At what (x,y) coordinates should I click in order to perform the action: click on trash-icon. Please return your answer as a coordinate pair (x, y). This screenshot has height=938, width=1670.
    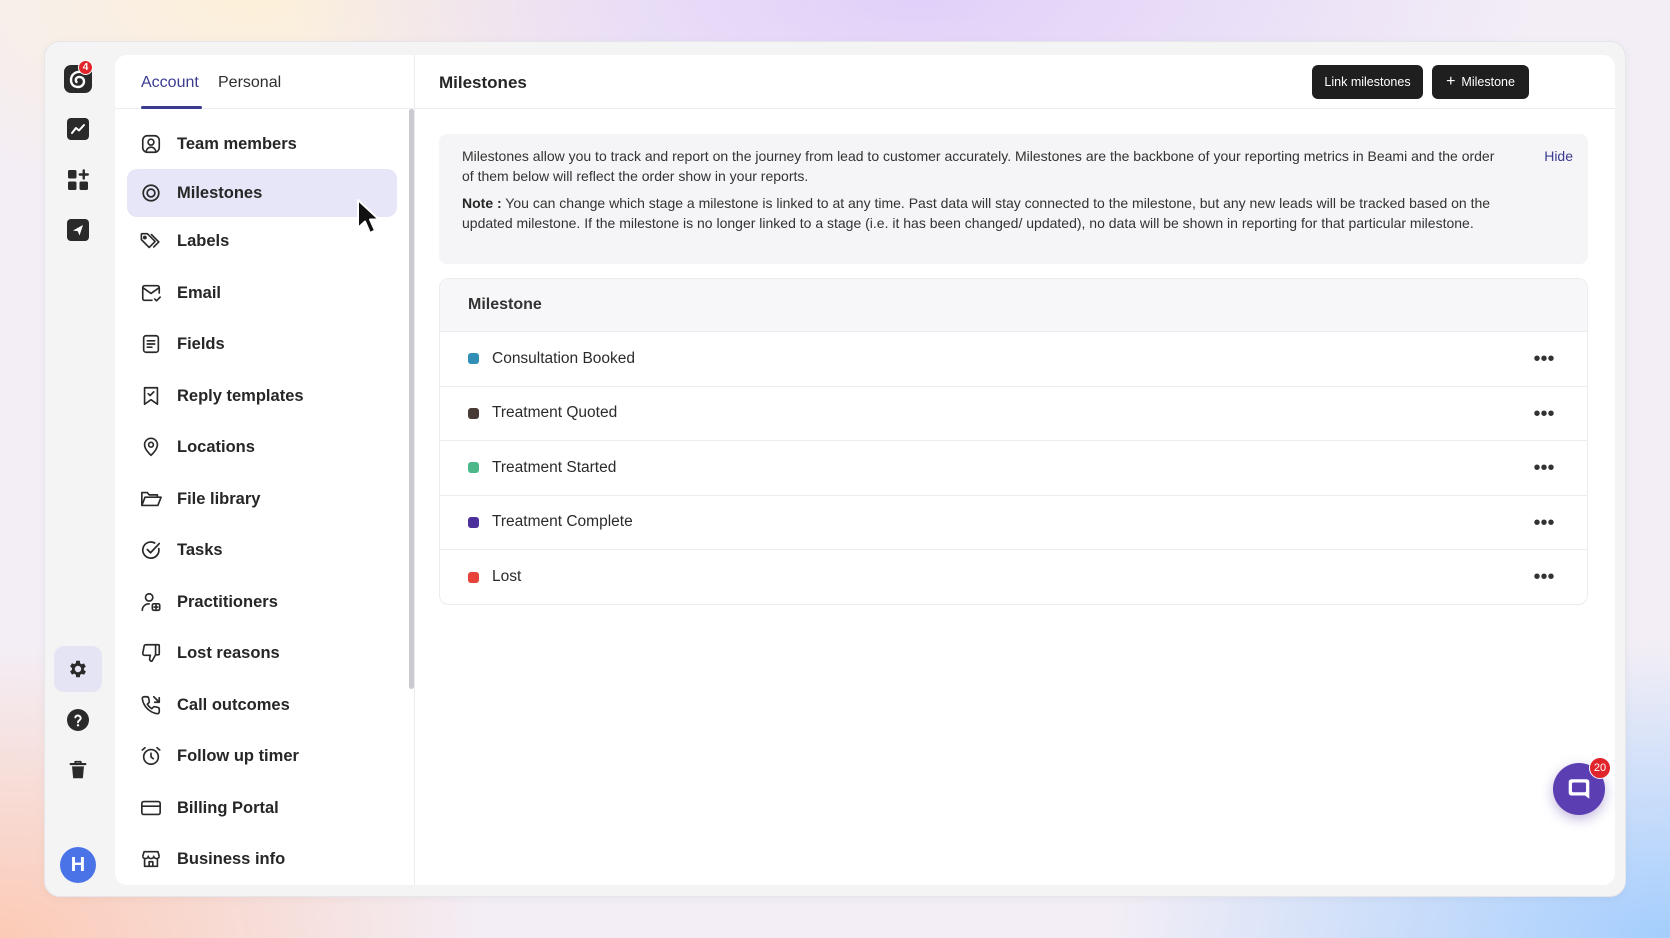
    Looking at the image, I should click on (78, 769).